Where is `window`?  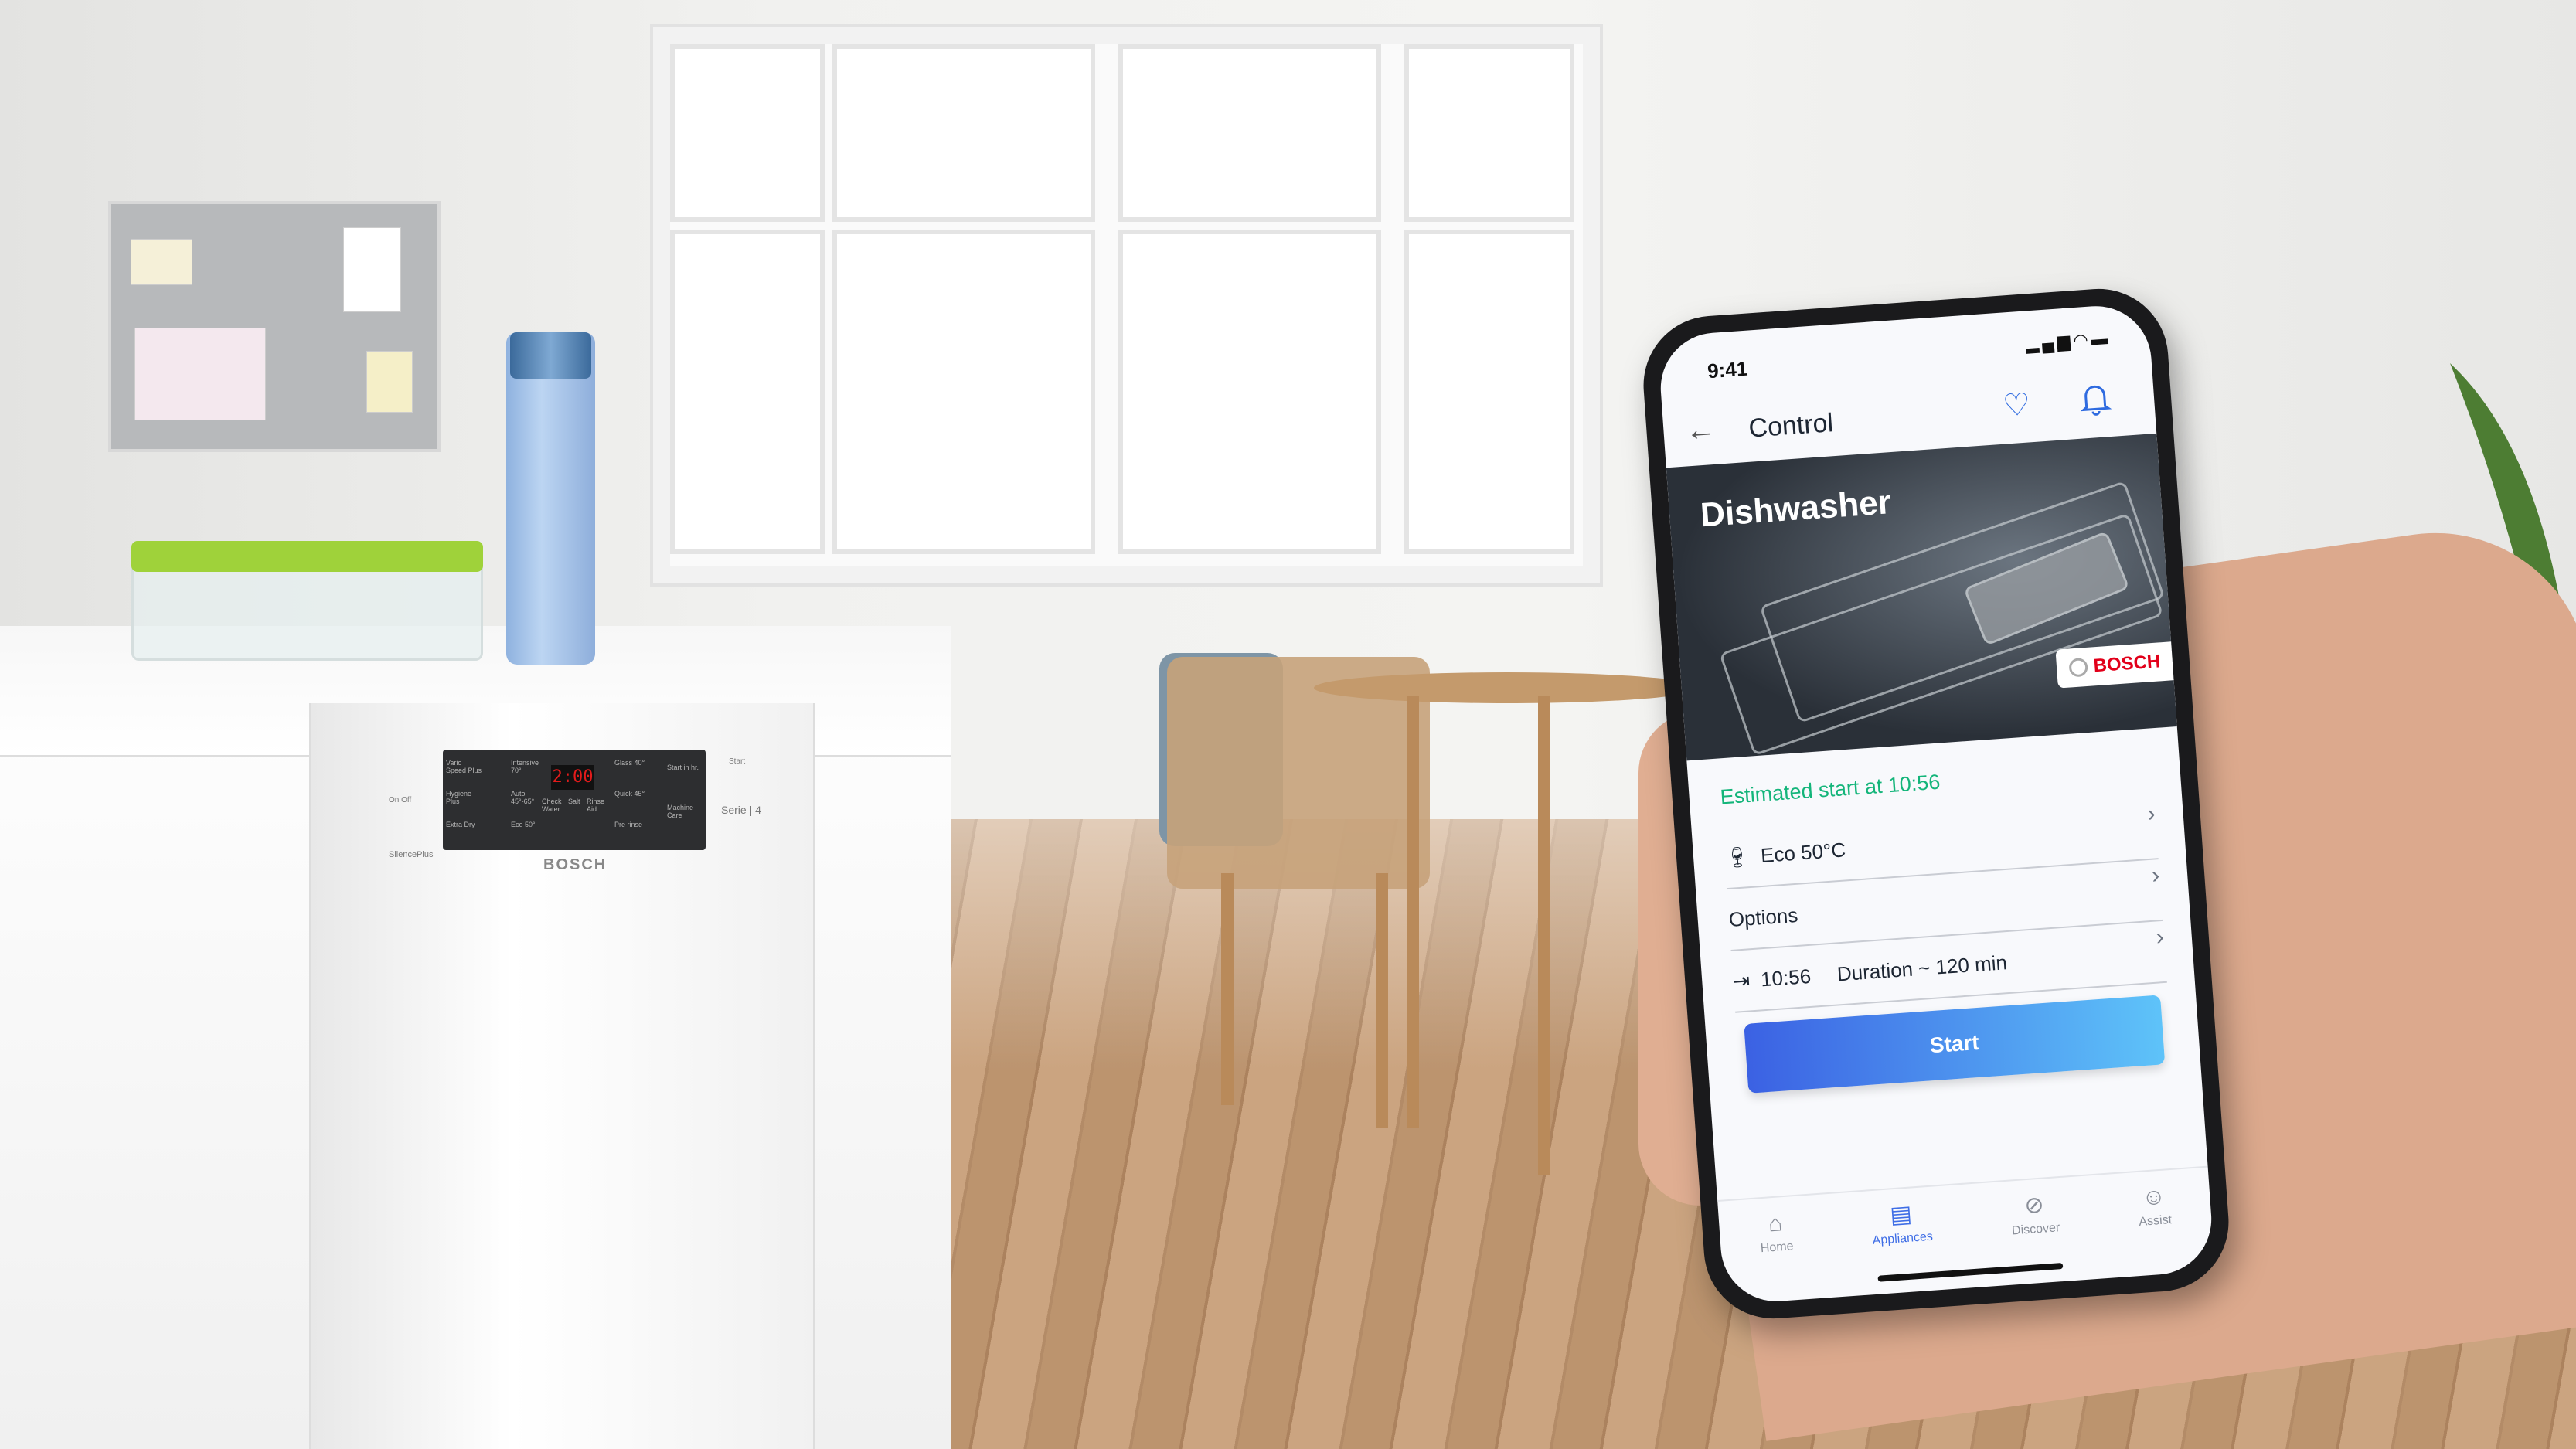 window is located at coordinates (1126, 305).